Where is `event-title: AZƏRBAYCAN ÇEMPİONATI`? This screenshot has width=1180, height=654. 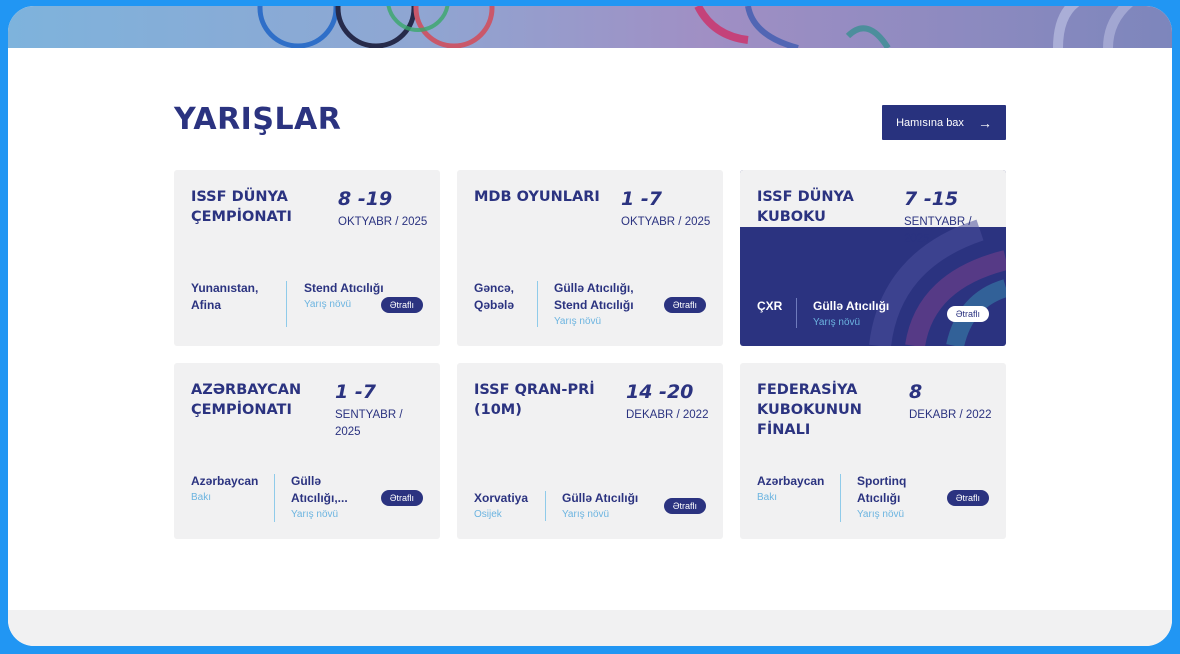
event-title: AZƏRBAYCAN ÇEMPİONATI is located at coordinates (246, 400).